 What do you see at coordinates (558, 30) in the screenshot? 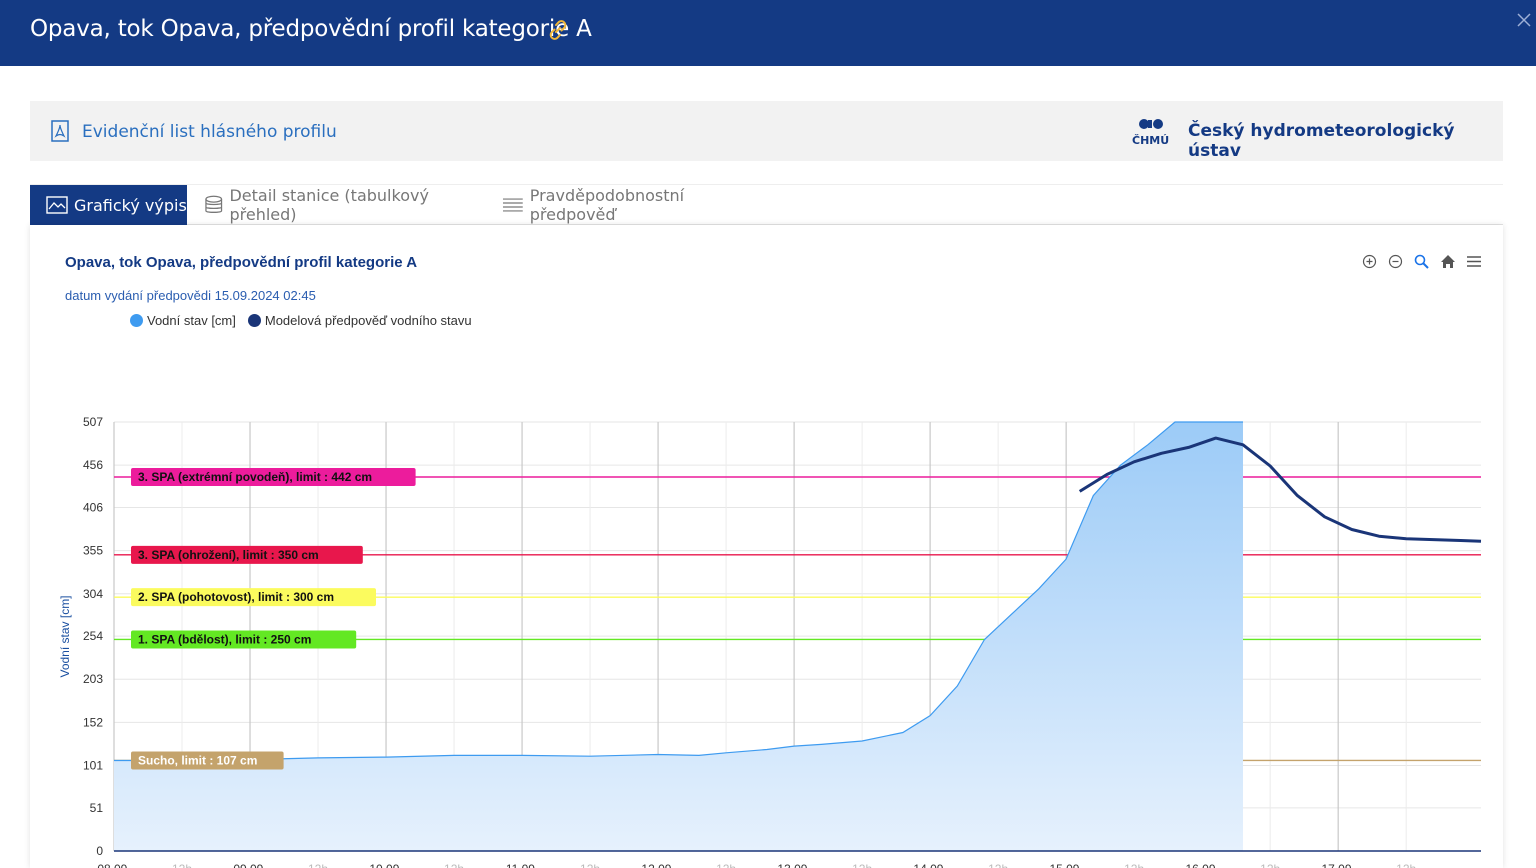
I see `link-icon` at bounding box center [558, 30].